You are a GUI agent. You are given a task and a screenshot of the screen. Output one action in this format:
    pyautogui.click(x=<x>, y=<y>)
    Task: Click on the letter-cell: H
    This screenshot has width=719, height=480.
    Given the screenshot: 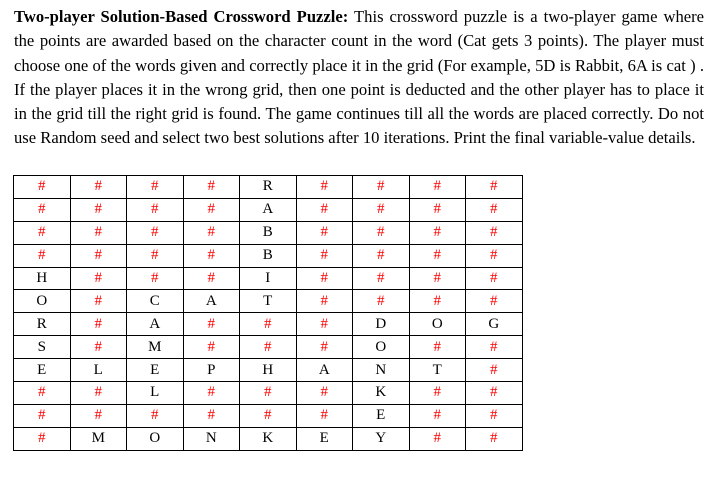 What is the action you would take?
    pyautogui.click(x=42, y=278)
    